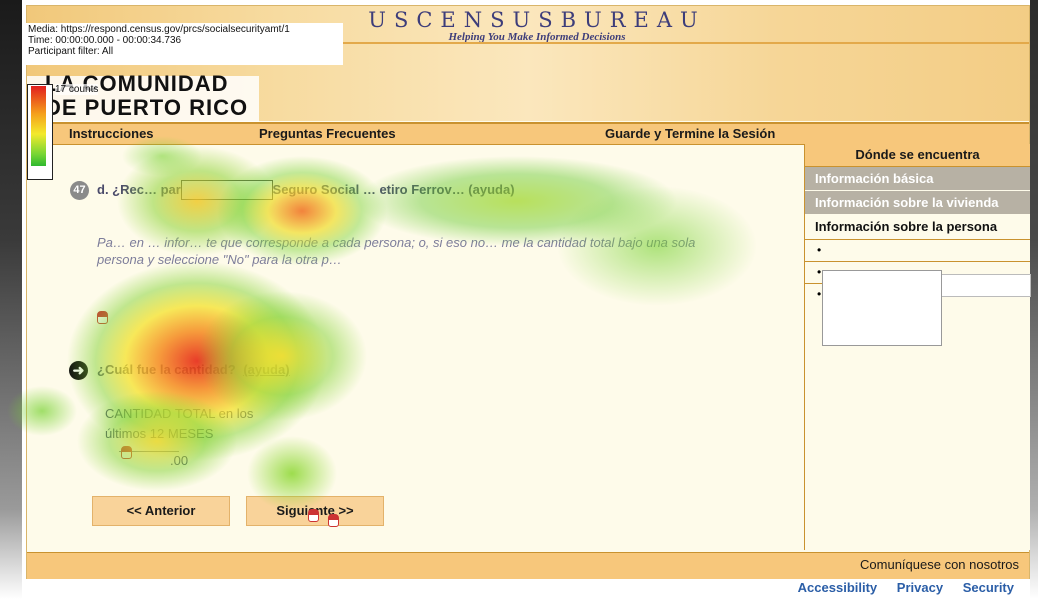 This screenshot has height=599, width=1038. I want to click on community-name: LA COMUNIDAD DE PUERTO RICO, so click(146, 96).